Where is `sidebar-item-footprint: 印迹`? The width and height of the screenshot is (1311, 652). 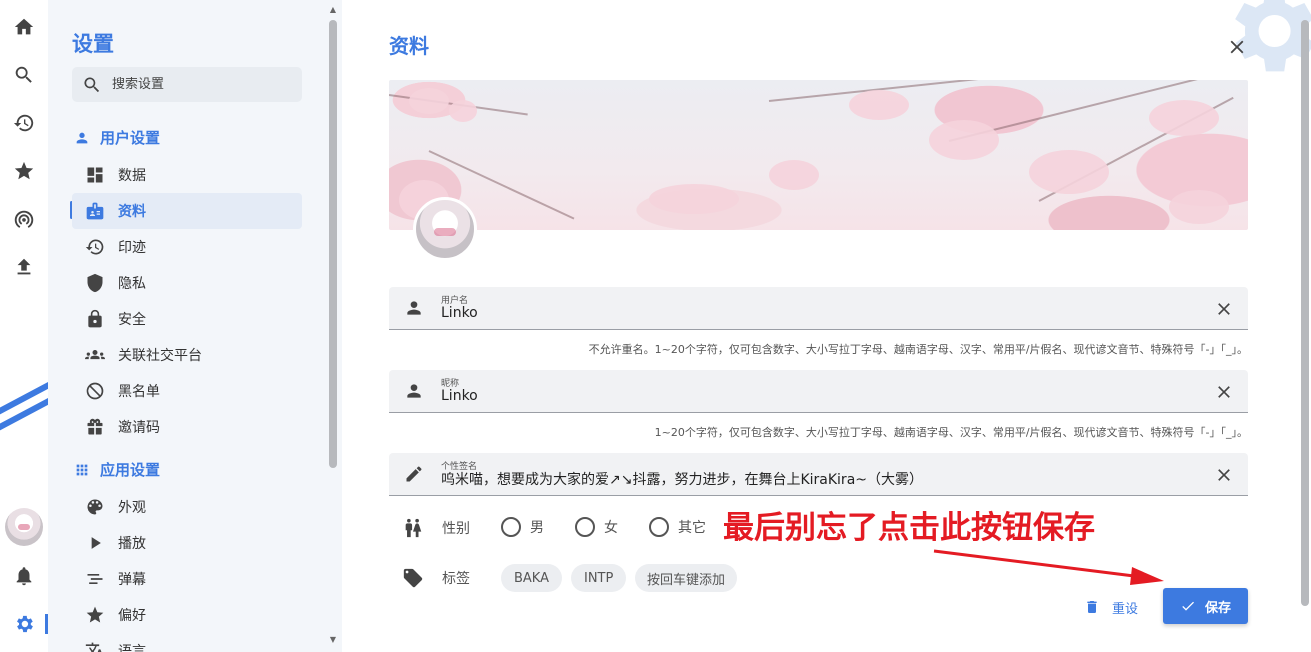 sidebar-item-footprint: 印迹 is located at coordinates (187, 247).